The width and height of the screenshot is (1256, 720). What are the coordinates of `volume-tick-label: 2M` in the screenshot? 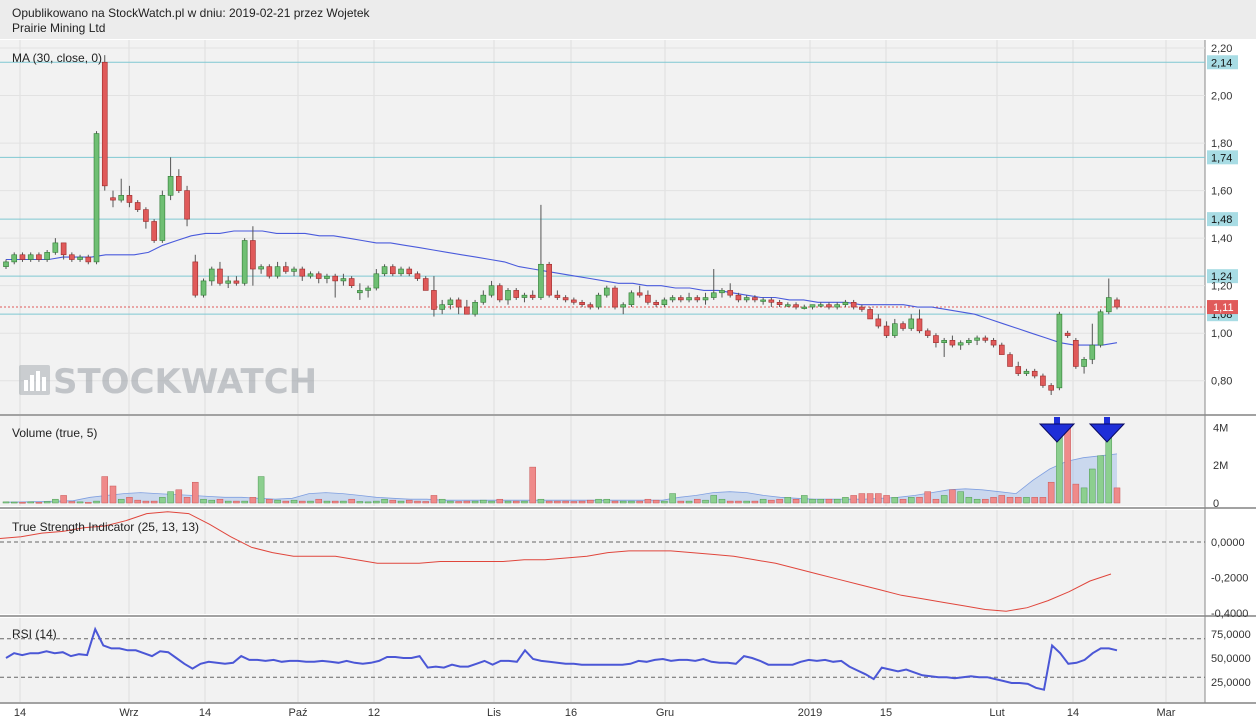 It's located at (1220, 466).